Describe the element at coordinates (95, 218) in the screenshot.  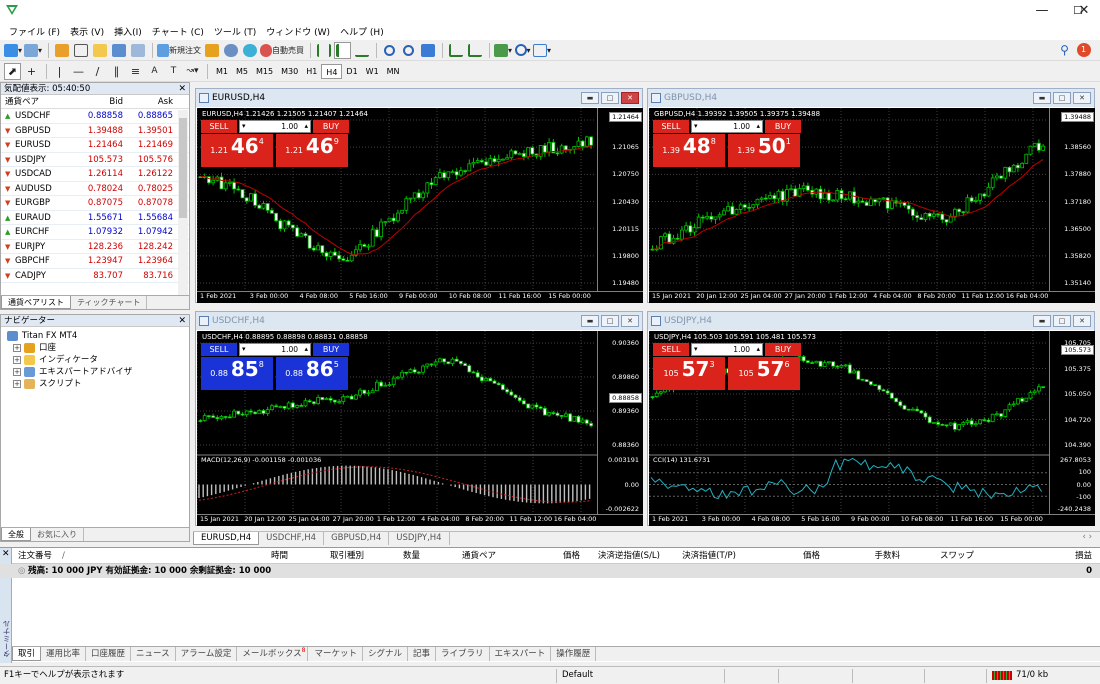
I see `market-watch-row: ▲ EURAUD 1.55671 1.55684` at that location.